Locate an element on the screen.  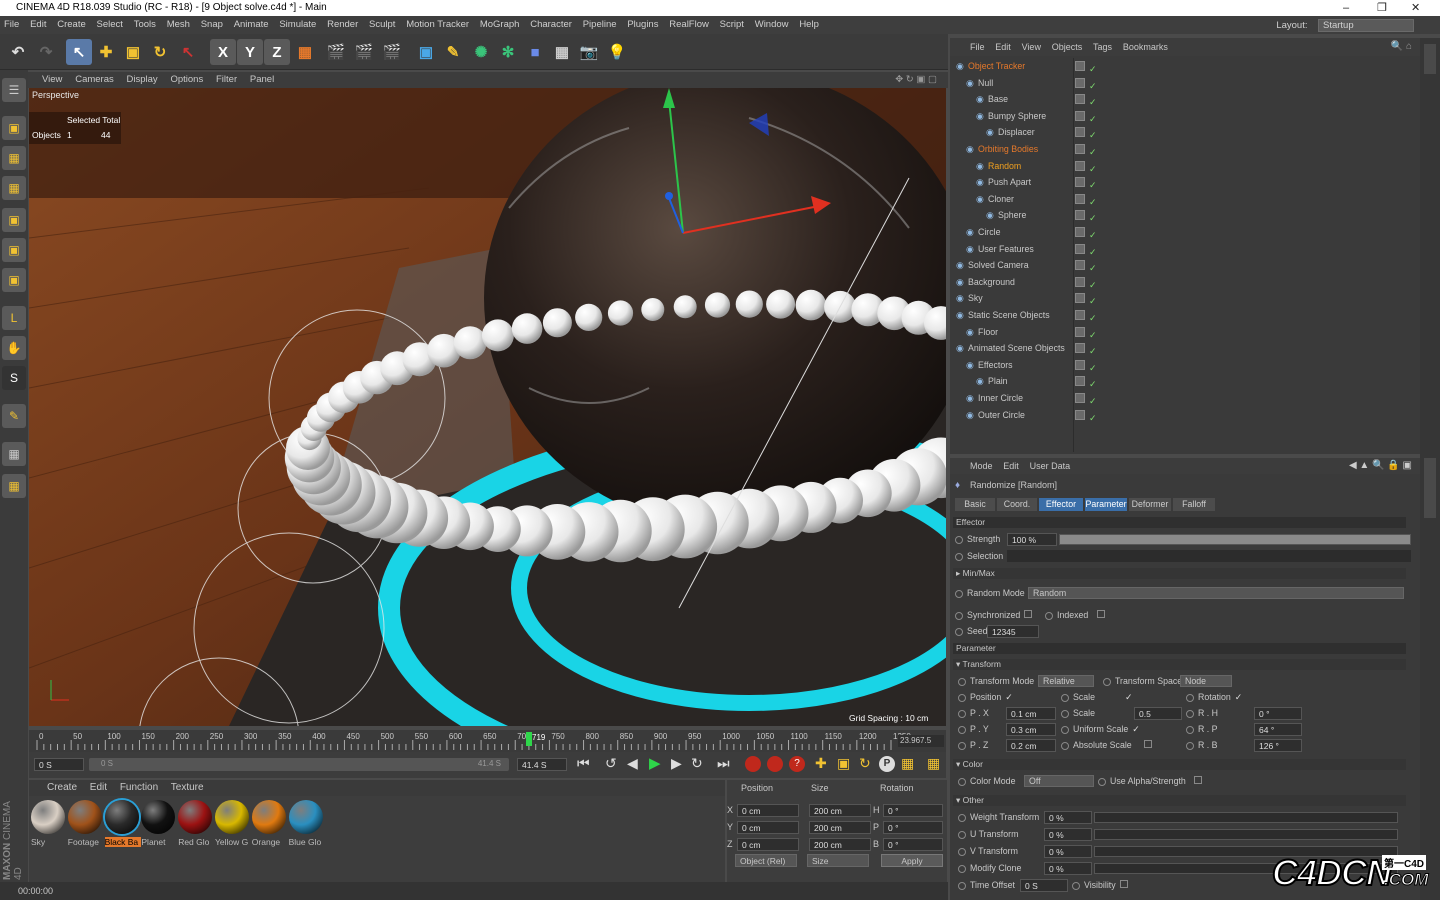
mat-menu-create: Create is located at coordinates (62, 787).